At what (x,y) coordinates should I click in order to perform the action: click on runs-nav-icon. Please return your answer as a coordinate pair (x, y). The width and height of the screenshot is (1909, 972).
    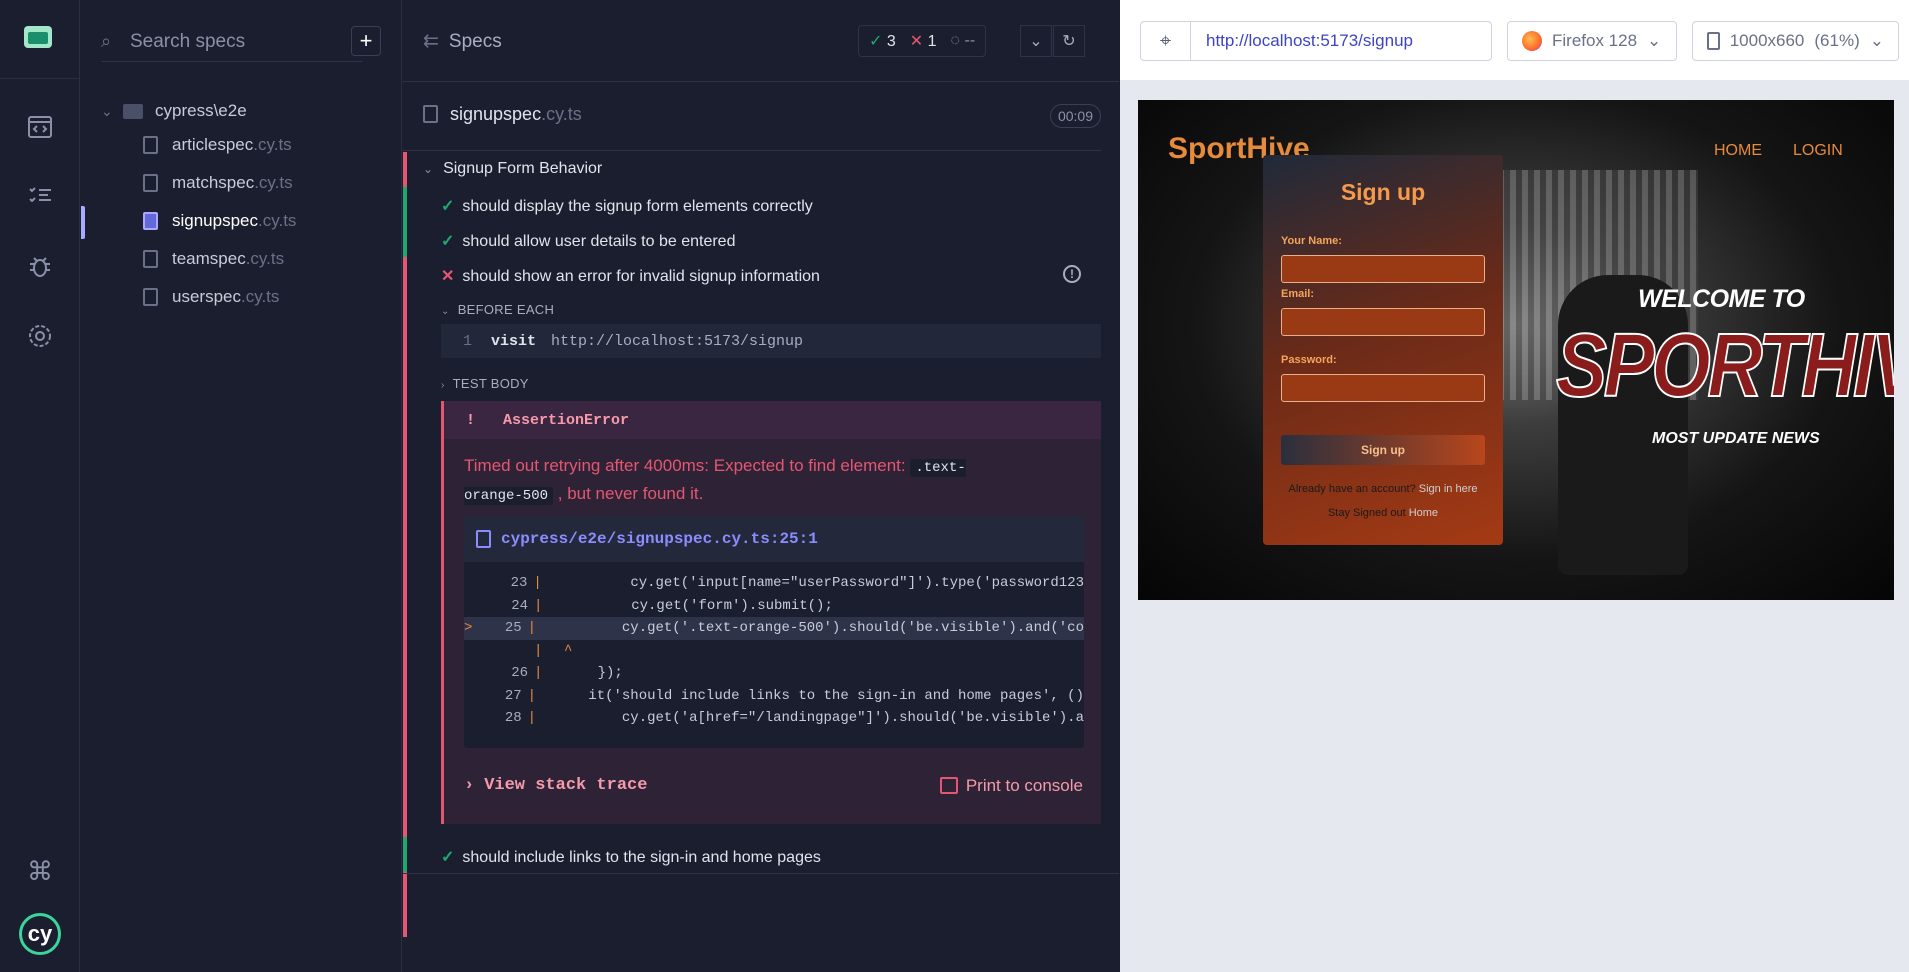
    Looking at the image, I should click on (40, 195).